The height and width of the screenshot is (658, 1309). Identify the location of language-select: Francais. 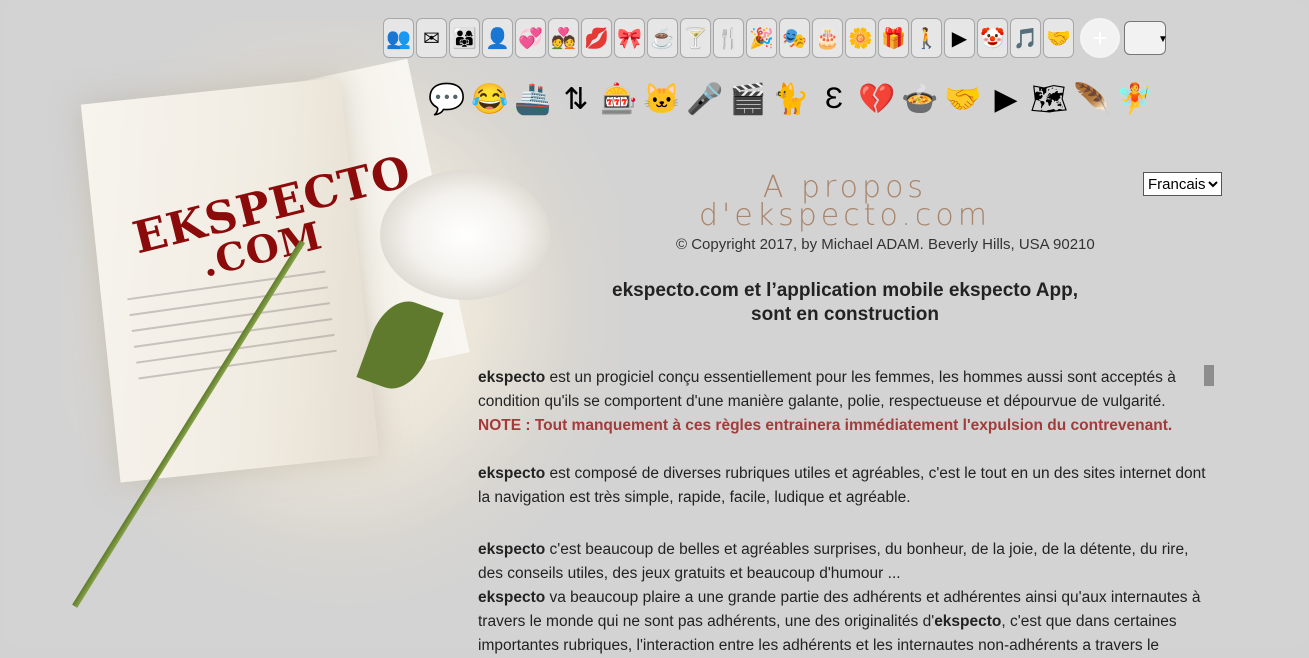
(1182, 184).